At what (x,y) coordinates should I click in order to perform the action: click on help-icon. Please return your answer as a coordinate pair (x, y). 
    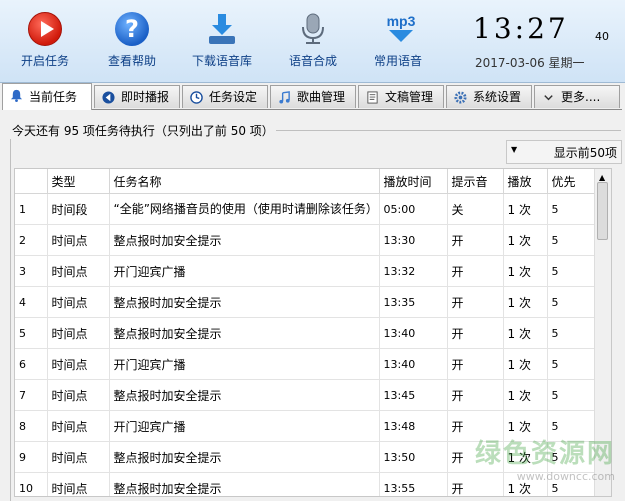
    Looking at the image, I should click on (132, 29).